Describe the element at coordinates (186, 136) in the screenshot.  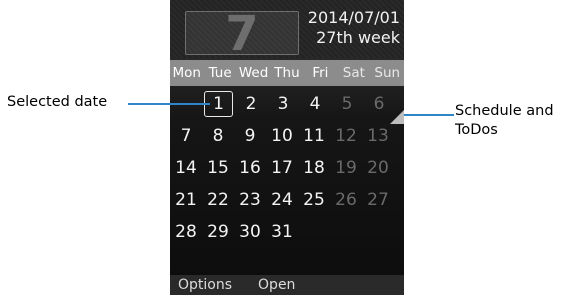
I see `day-cell: 7` at that location.